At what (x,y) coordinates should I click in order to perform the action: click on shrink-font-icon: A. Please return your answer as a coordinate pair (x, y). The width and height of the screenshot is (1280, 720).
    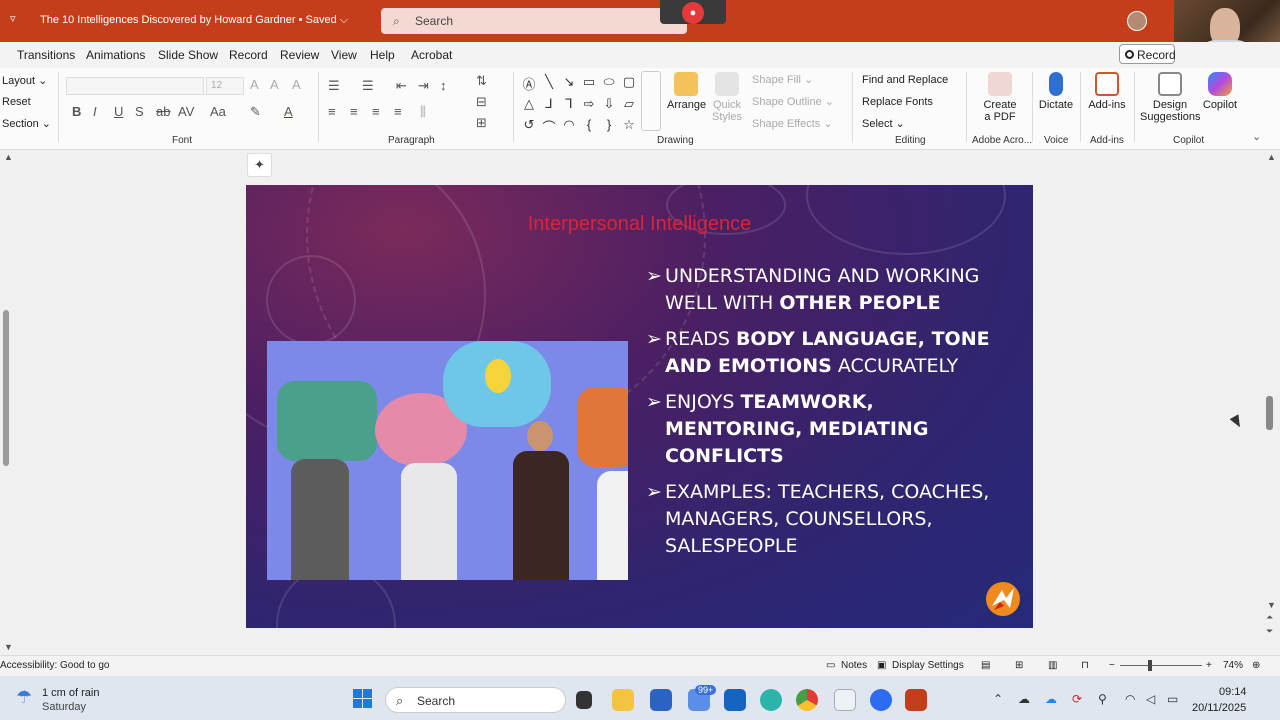
    Looking at the image, I should click on (274, 84).